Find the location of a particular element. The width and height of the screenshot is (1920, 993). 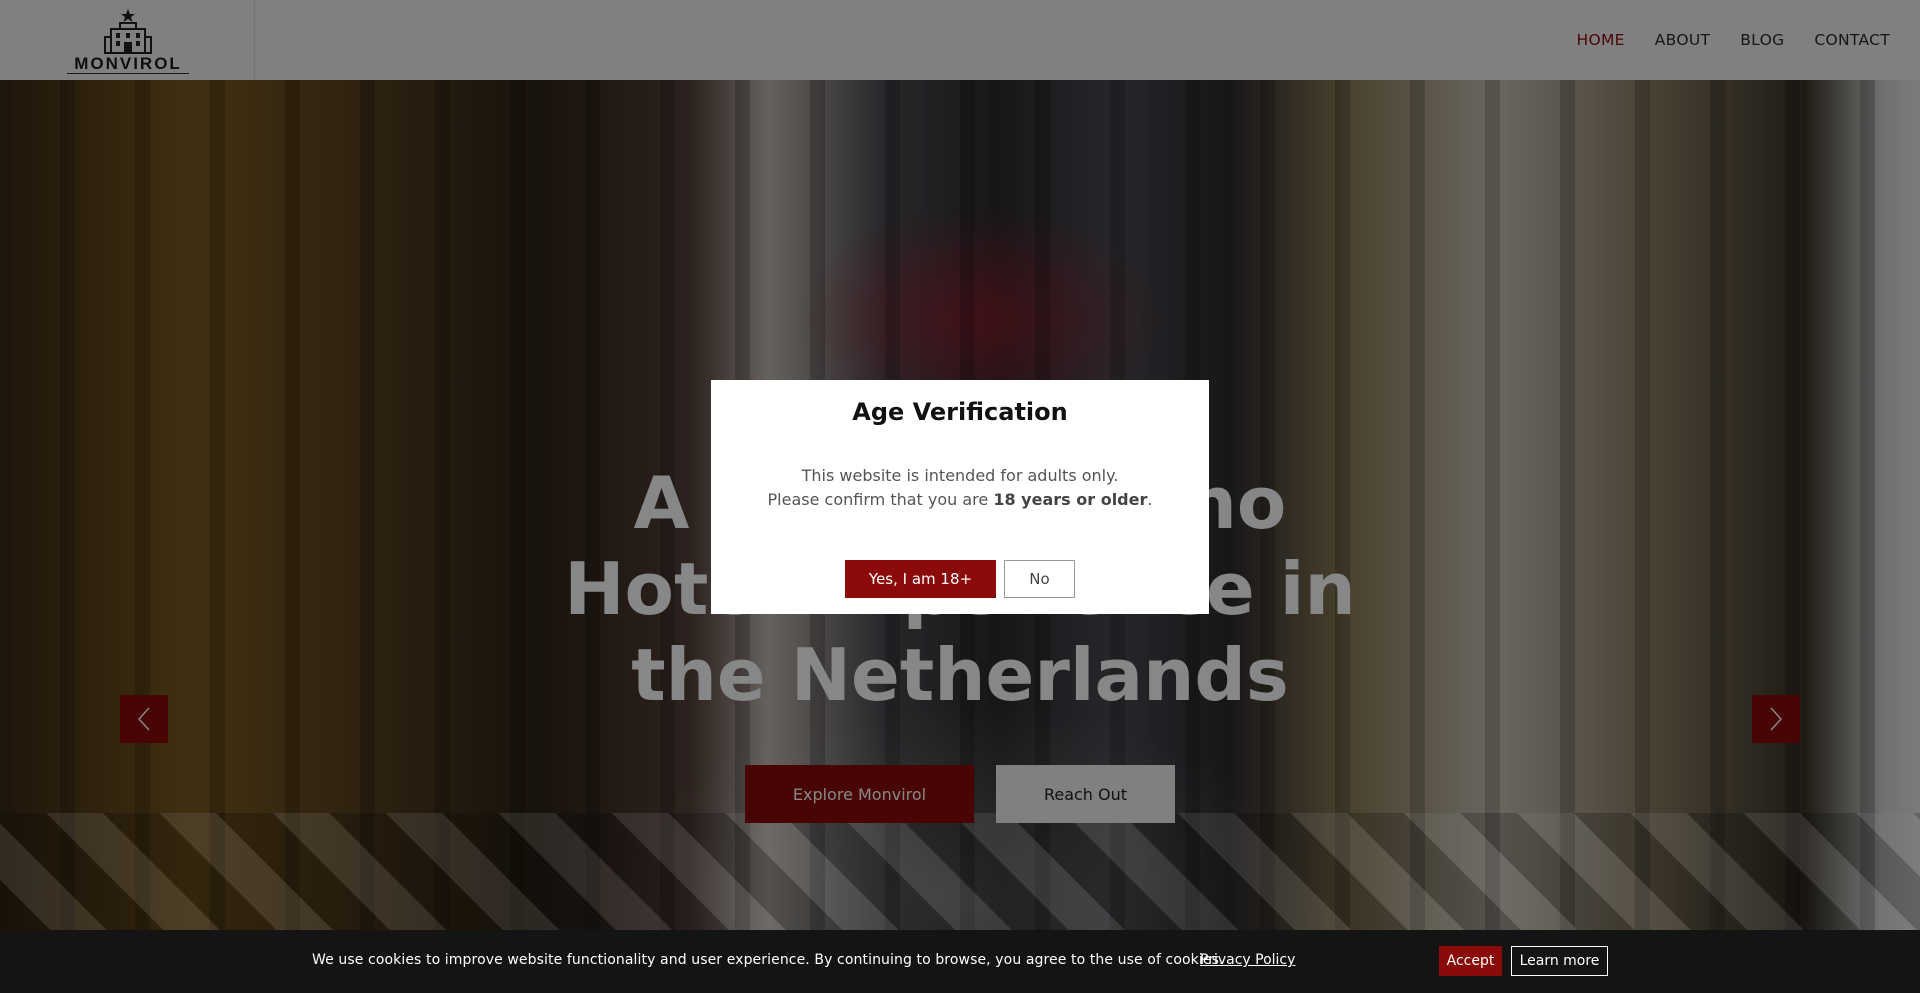

modal-buttons: Yes, I am 18+ No is located at coordinates (960, 579).